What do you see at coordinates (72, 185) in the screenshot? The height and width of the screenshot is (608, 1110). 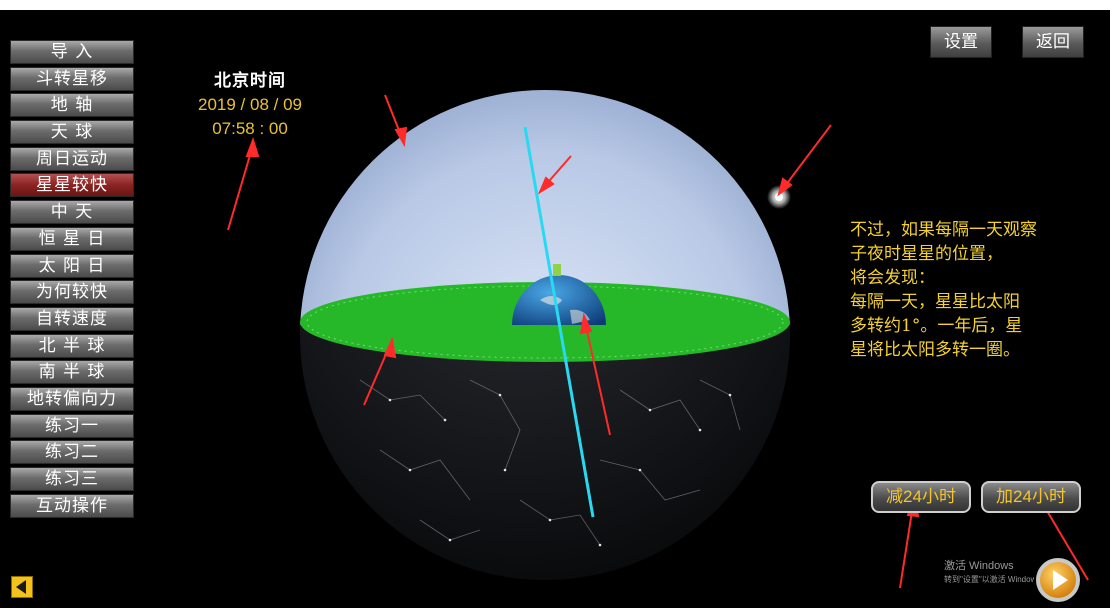 I see `menu-item-stars-faster: 星星较快` at bounding box center [72, 185].